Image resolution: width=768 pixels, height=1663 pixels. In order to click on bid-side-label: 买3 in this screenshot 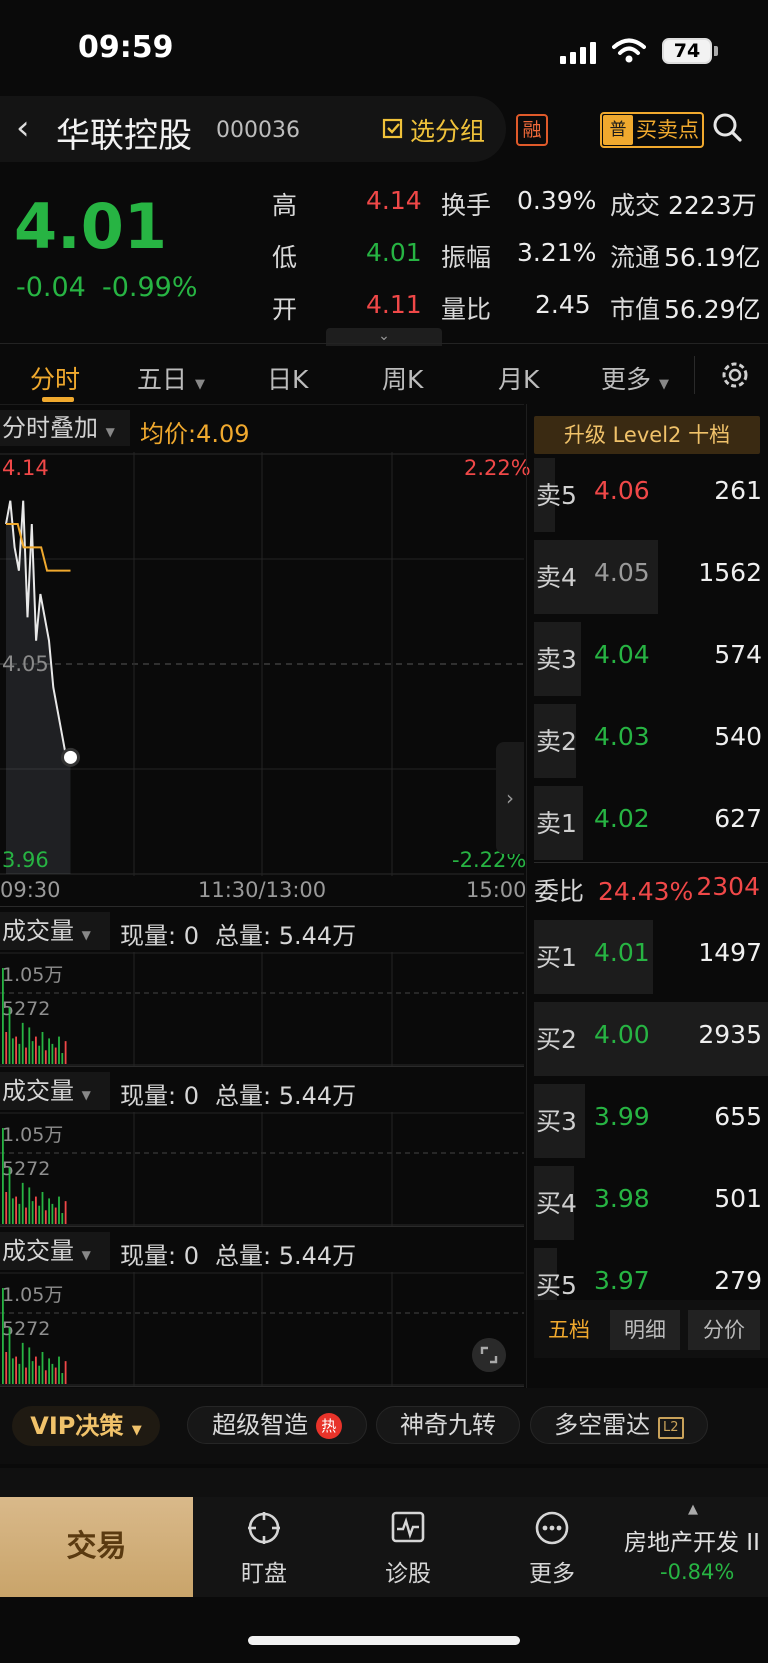, I will do `click(556, 1121)`.